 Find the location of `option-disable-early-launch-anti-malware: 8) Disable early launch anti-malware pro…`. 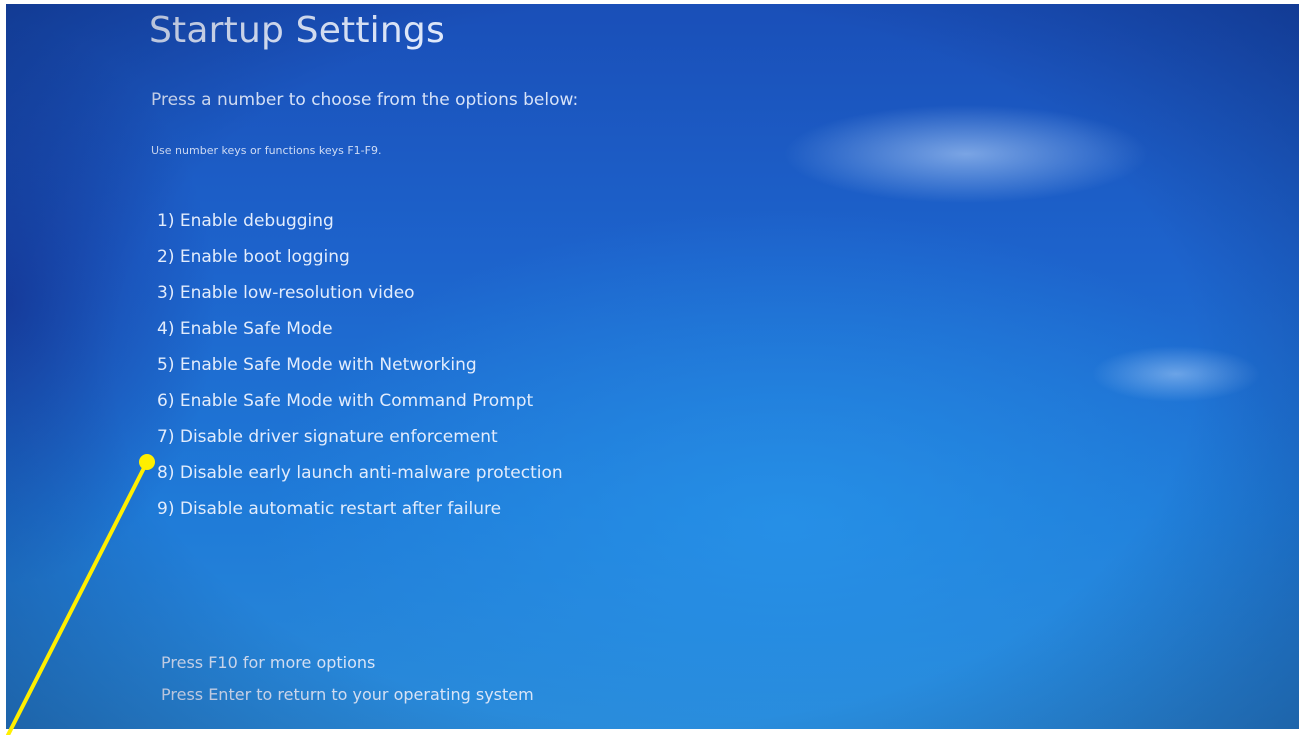

option-disable-early-launch-anti-malware: 8) Disable early launch anti-malware pro… is located at coordinates (360, 473).